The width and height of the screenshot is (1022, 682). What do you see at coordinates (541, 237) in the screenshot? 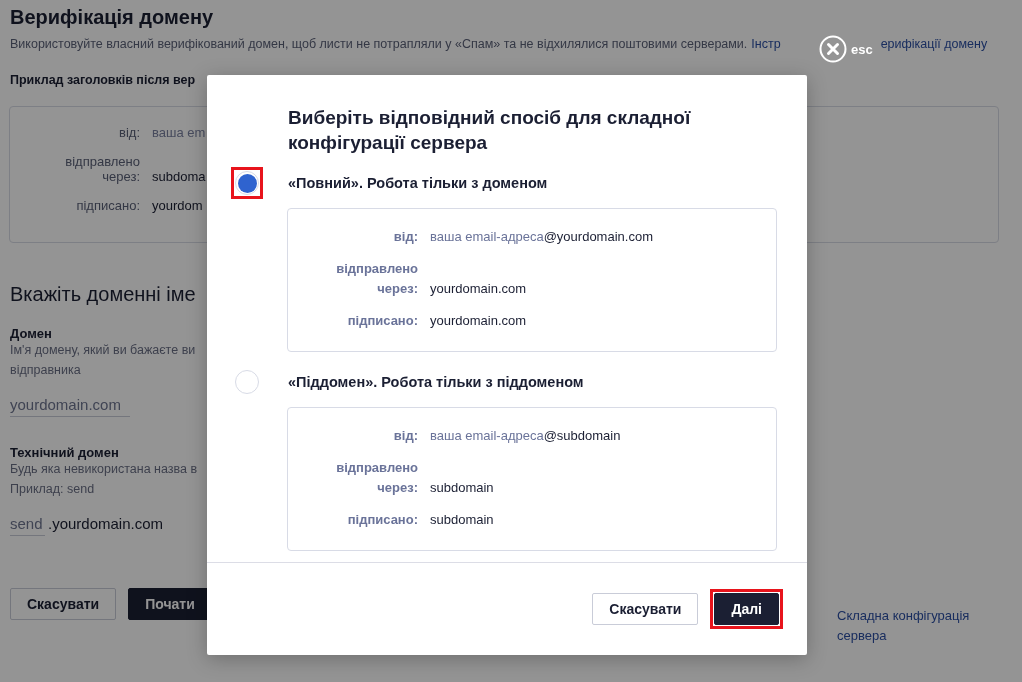
I see `header-value: ваша email-адреса@yourdomain.com` at bounding box center [541, 237].